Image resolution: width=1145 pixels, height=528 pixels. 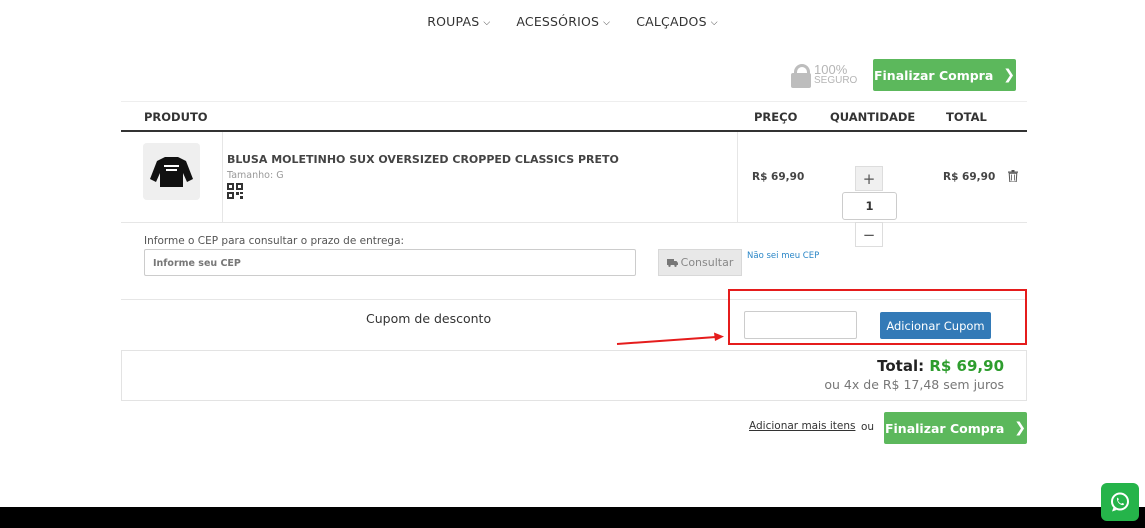 I want to click on quantity-increase-button: +, so click(x=869, y=178).